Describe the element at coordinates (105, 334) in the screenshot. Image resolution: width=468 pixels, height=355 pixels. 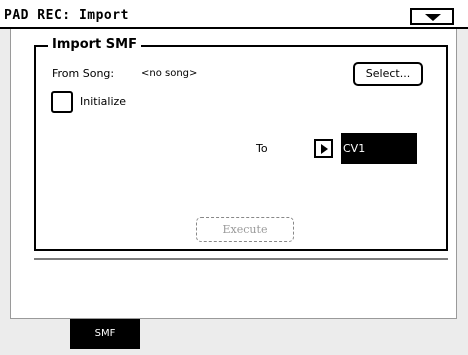
I see `tab-smf: SMF` at that location.